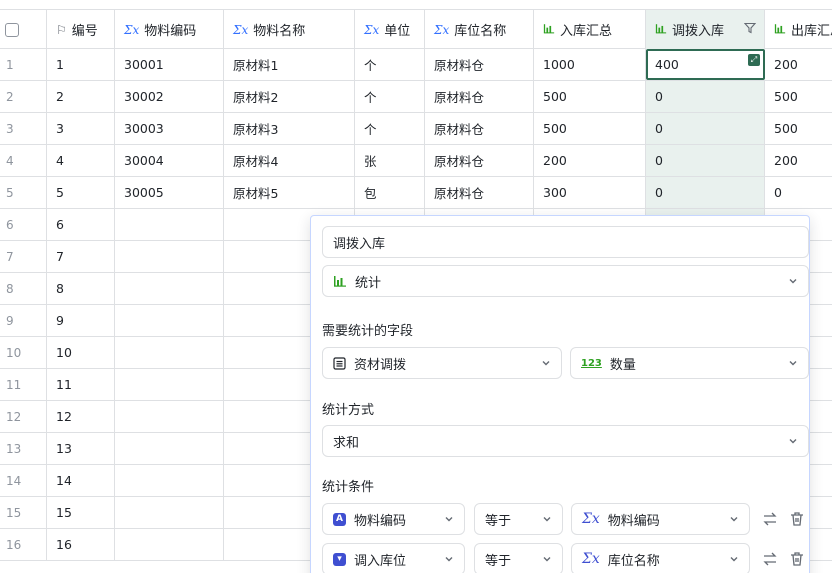  Describe the element at coordinates (289, 192) in the screenshot. I see `cell-material-name: 原材料5` at that location.